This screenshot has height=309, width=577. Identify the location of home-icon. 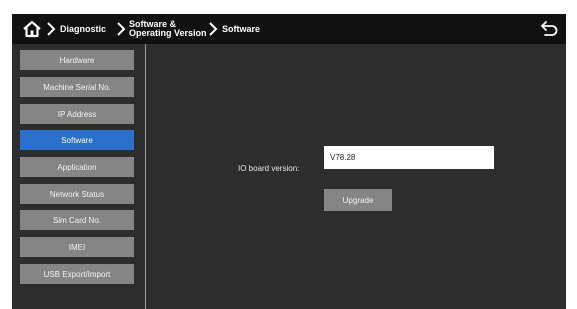
(32, 29).